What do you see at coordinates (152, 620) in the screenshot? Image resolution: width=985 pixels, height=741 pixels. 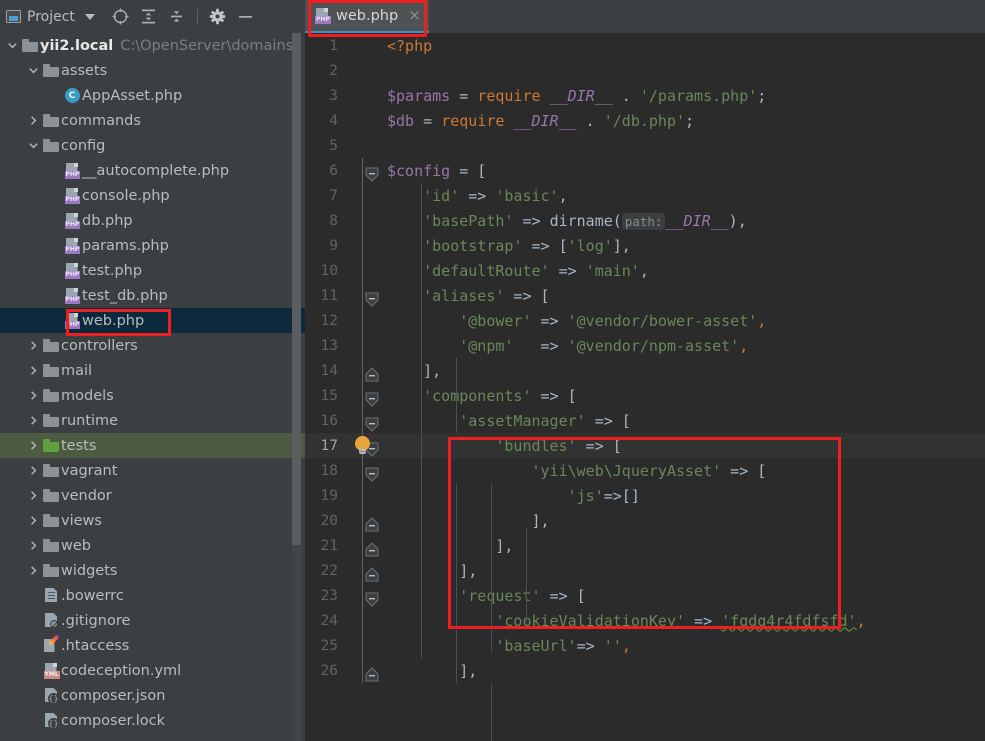 I see `tree-row-gitignore: .gitignore` at bounding box center [152, 620].